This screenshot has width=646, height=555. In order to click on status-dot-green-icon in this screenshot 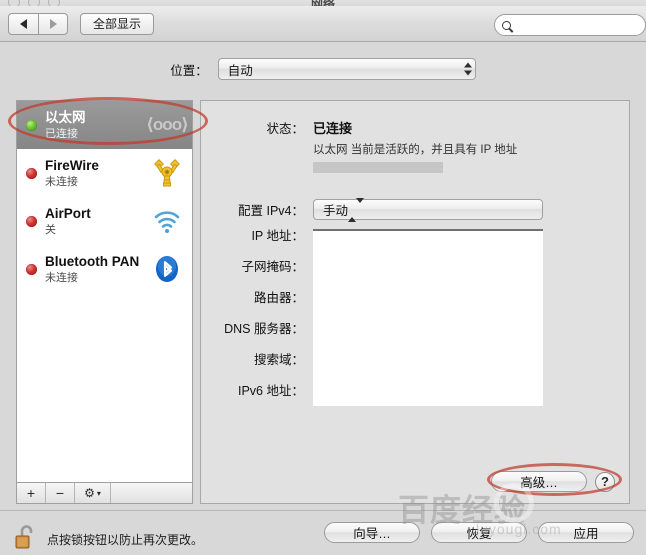, I will do `click(31, 125)`.